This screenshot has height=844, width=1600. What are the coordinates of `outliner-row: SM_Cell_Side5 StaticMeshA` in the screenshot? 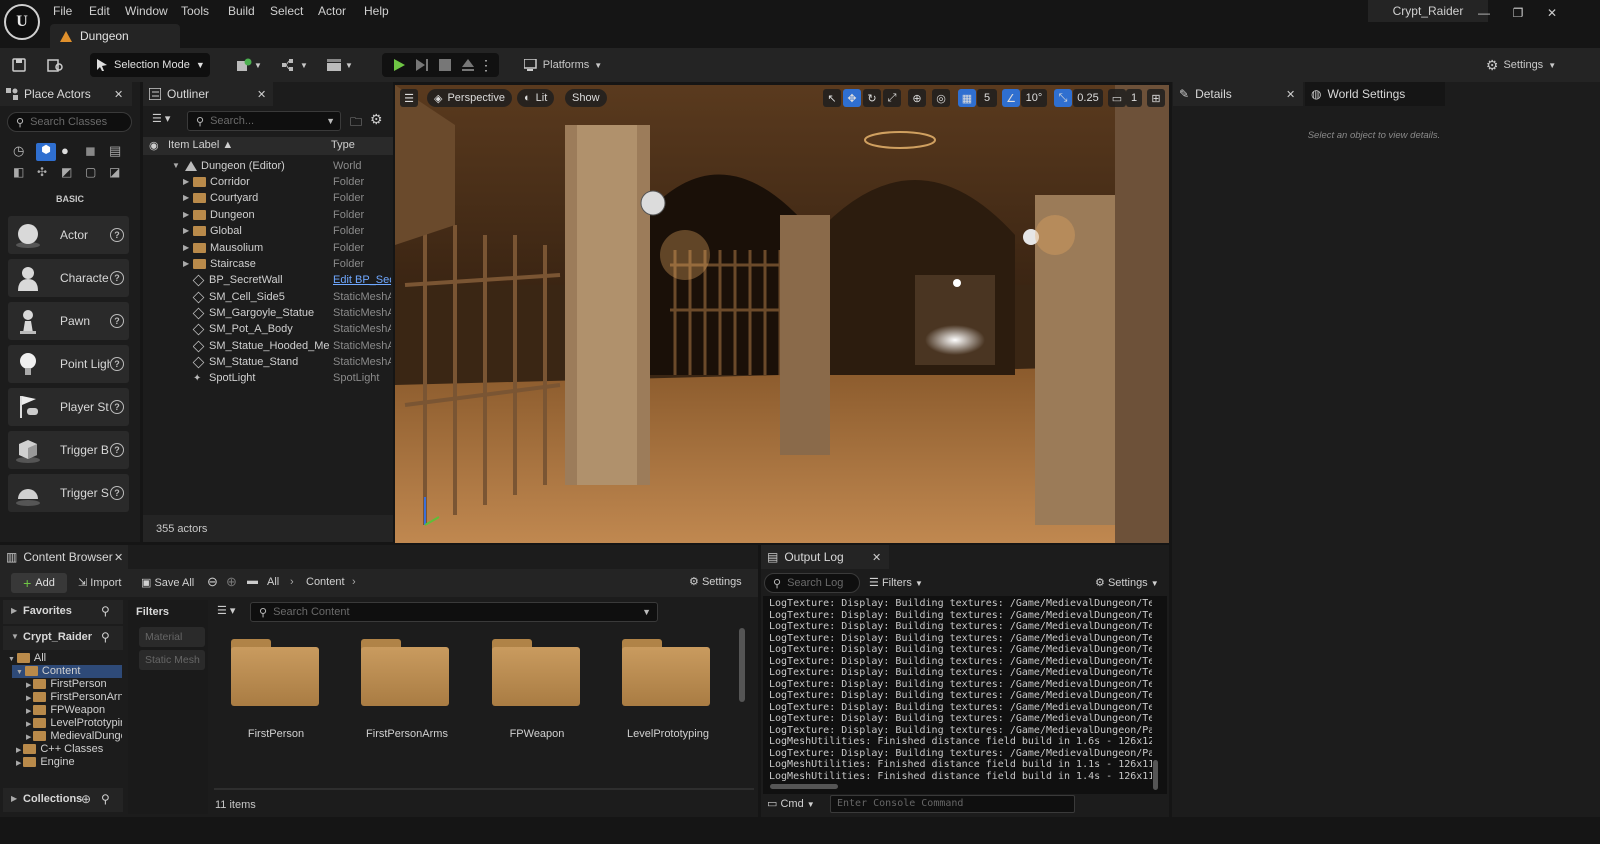 It's located at (268, 297).